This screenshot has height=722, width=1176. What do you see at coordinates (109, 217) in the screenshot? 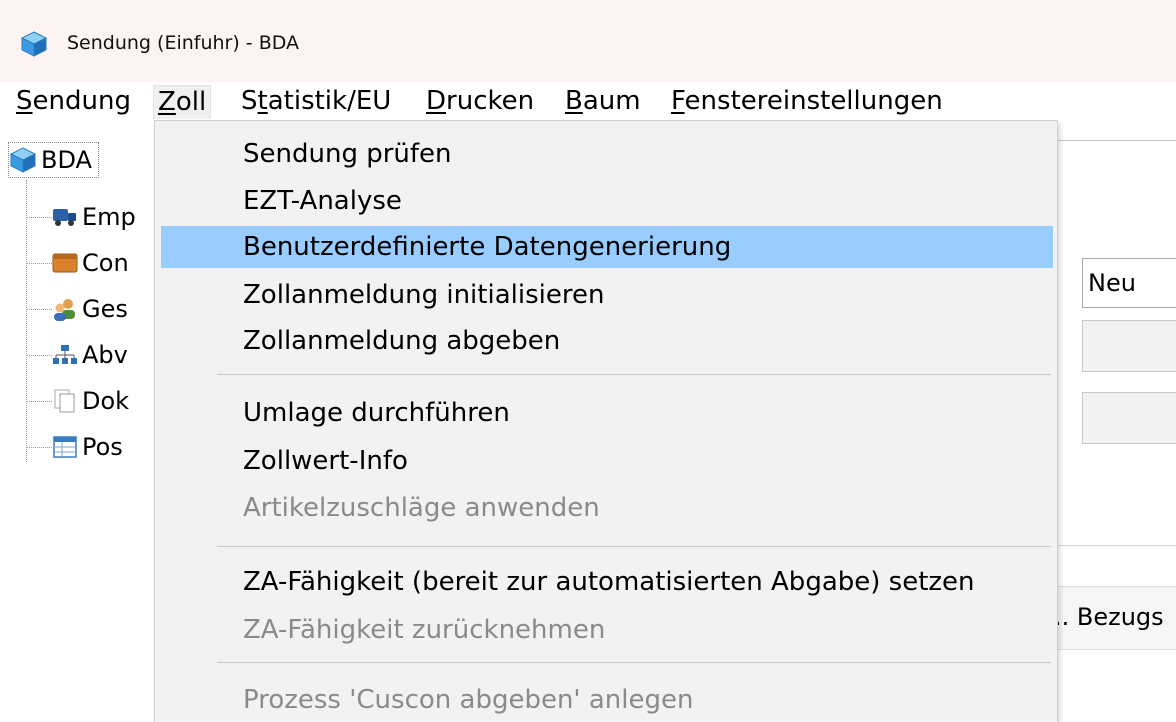
I see `tree-item-label: Emp` at bounding box center [109, 217].